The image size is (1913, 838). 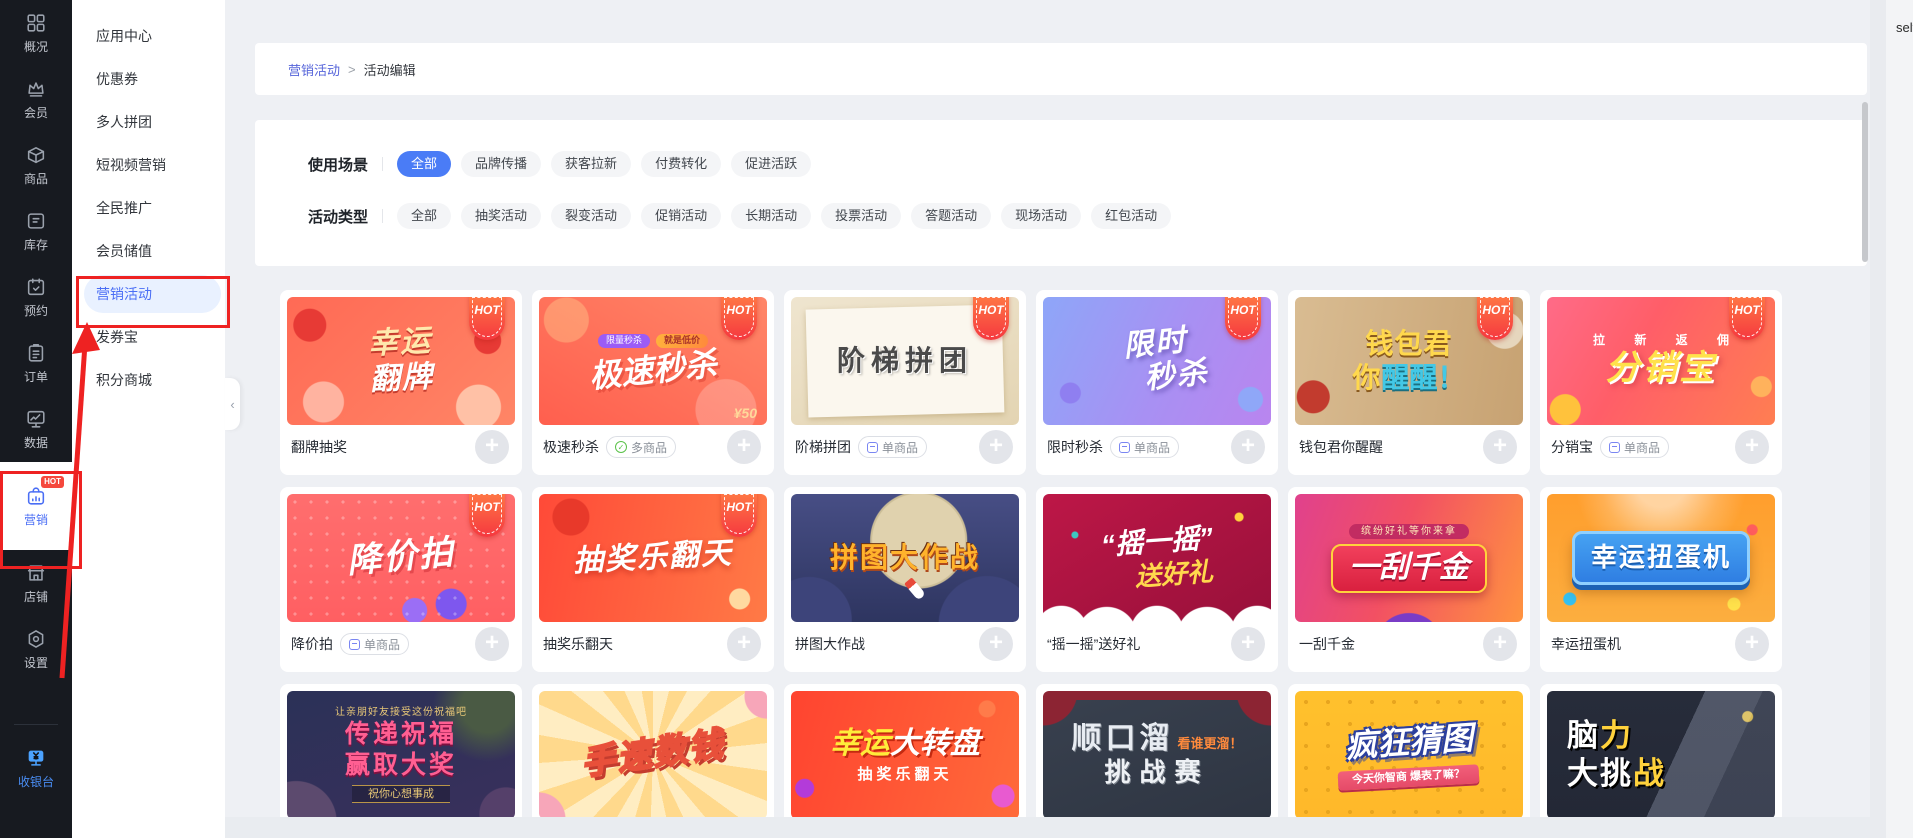 I want to click on sidebar-item-marketing: 营销 HOT, so click(x=36, y=506).